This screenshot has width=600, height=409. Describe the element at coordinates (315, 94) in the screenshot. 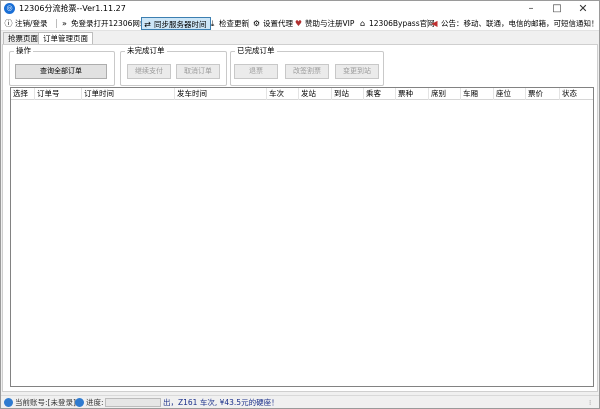

I see `column-header-from-station: 发站` at that location.